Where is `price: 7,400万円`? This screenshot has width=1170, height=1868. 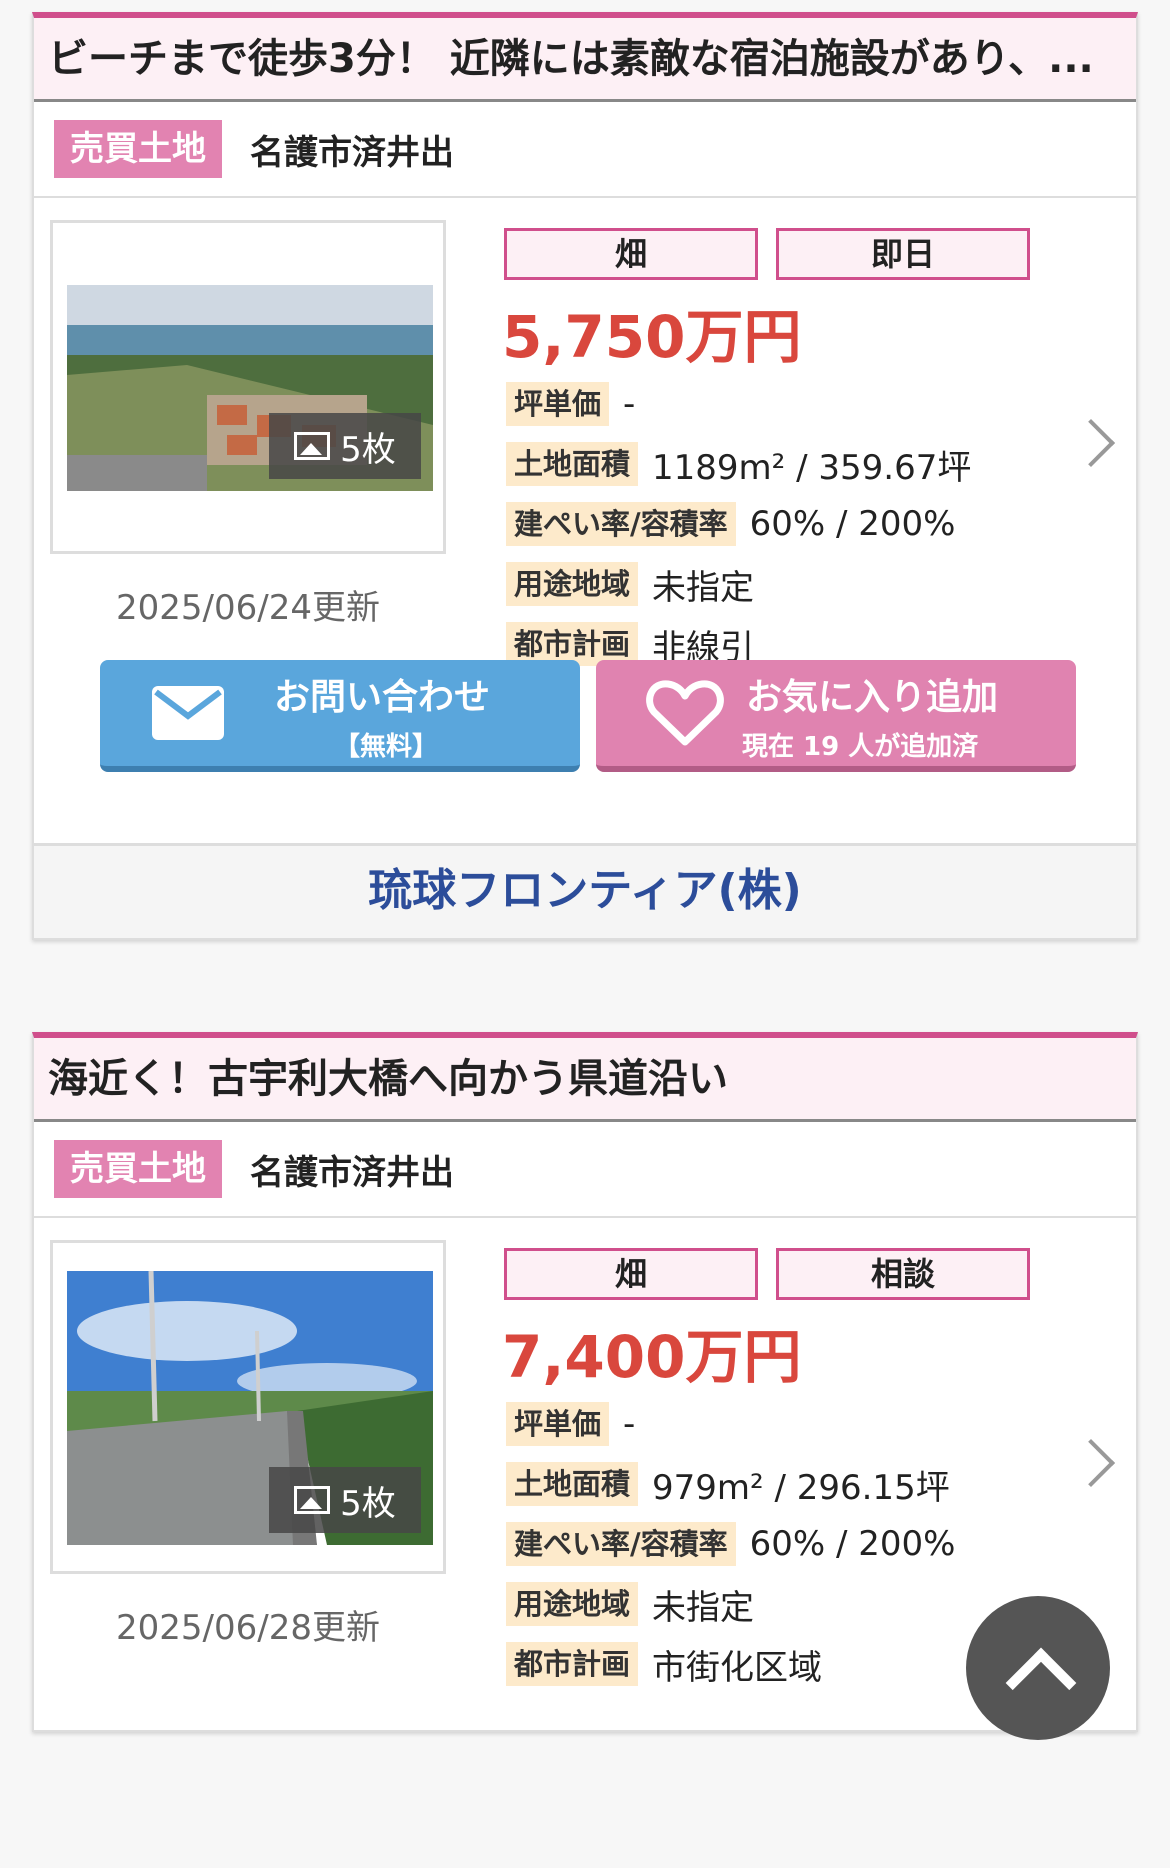 price: 7,400万円 is located at coordinates (652, 1357).